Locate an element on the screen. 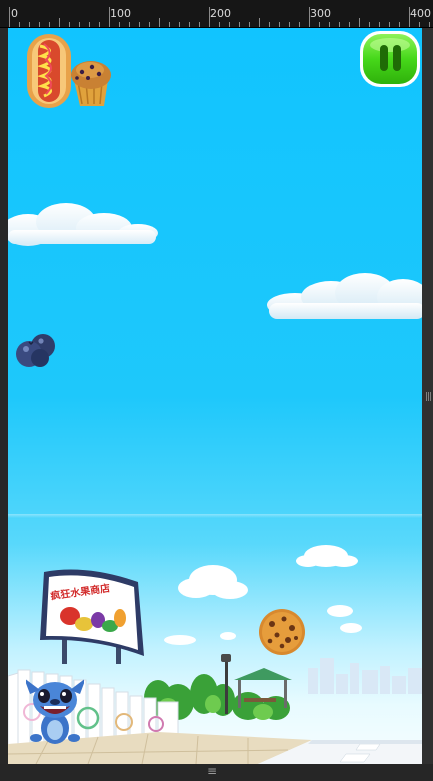 Image resolution: width=433 pixels, height=781 pixels. pause-icon is located at coordinates (390, 59).